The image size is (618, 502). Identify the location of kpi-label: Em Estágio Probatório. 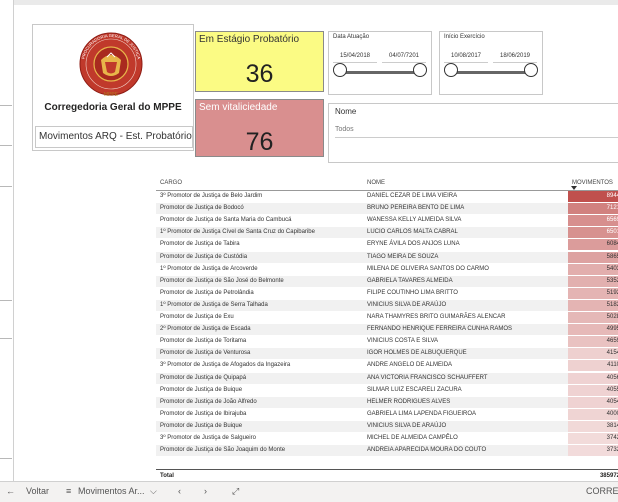
(249, 39).